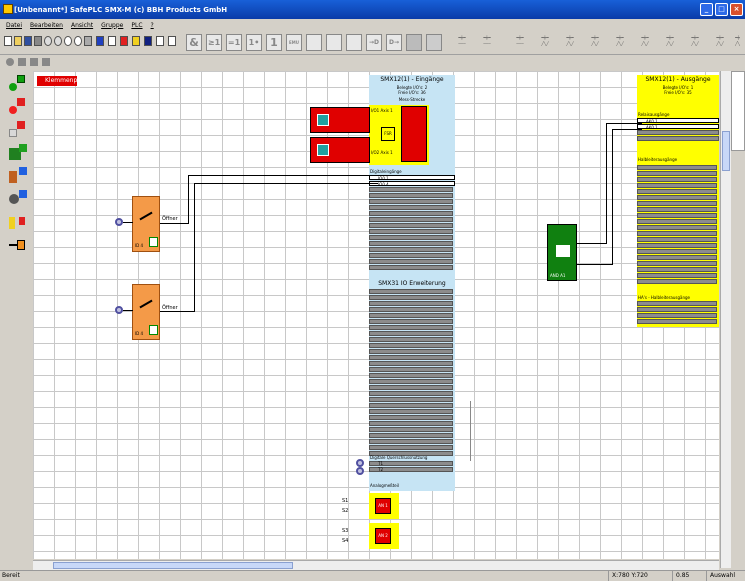  I want to click on print-icon, so click(38, 41).